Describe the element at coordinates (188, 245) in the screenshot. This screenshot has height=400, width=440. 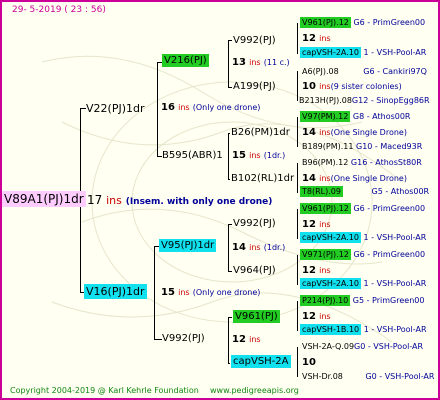
I see `gen2-queen-3: V95(PJ)1dr` at that location.